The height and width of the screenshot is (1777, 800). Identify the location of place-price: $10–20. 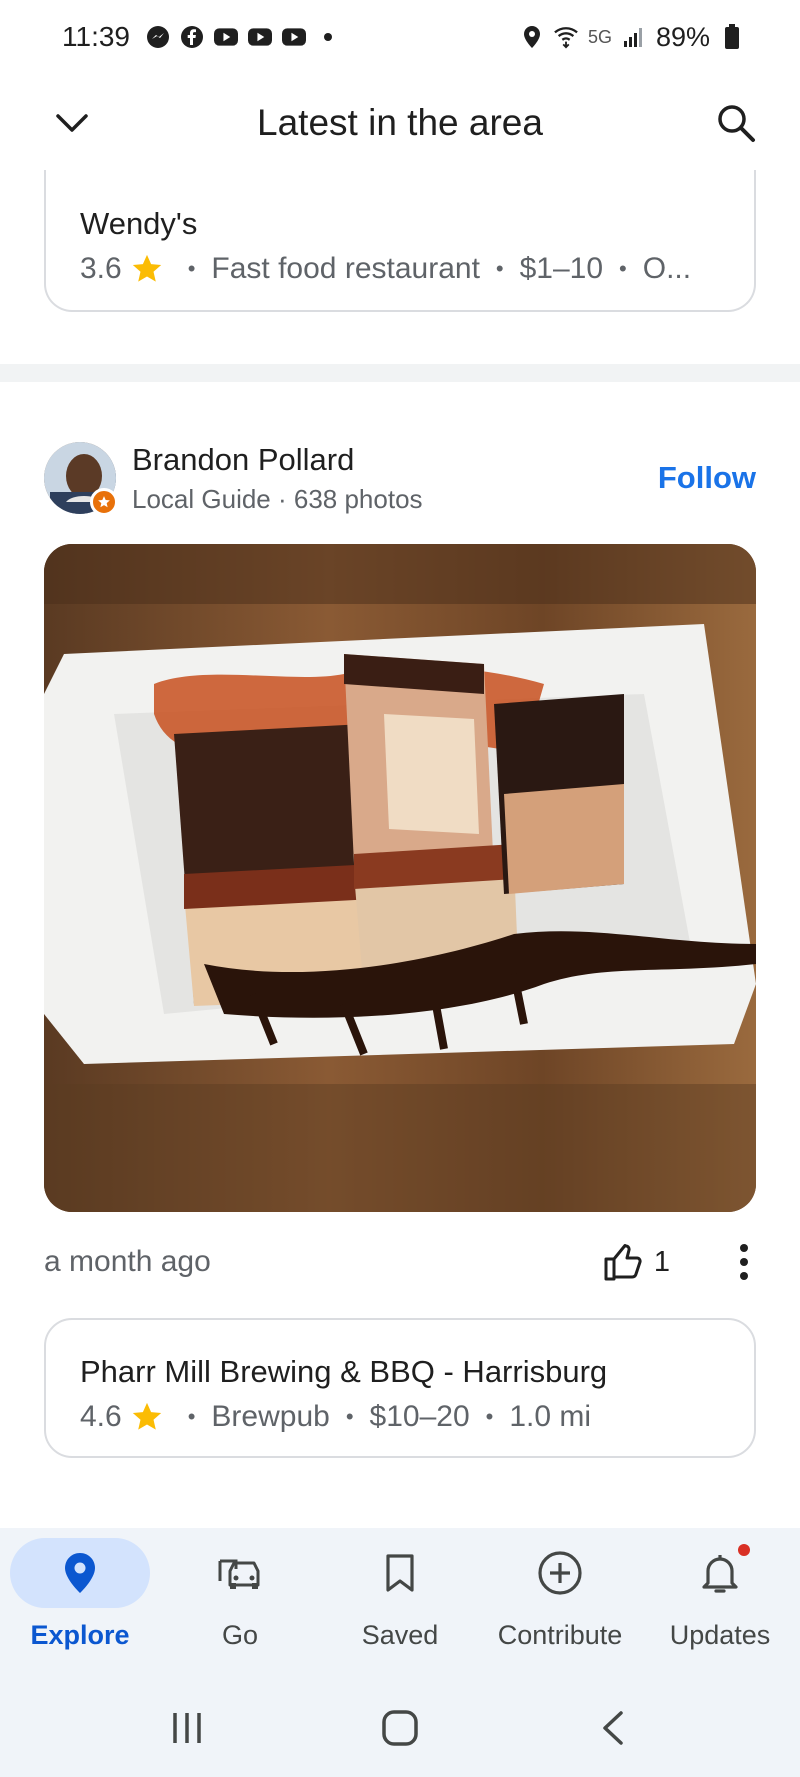
(419, 1416).